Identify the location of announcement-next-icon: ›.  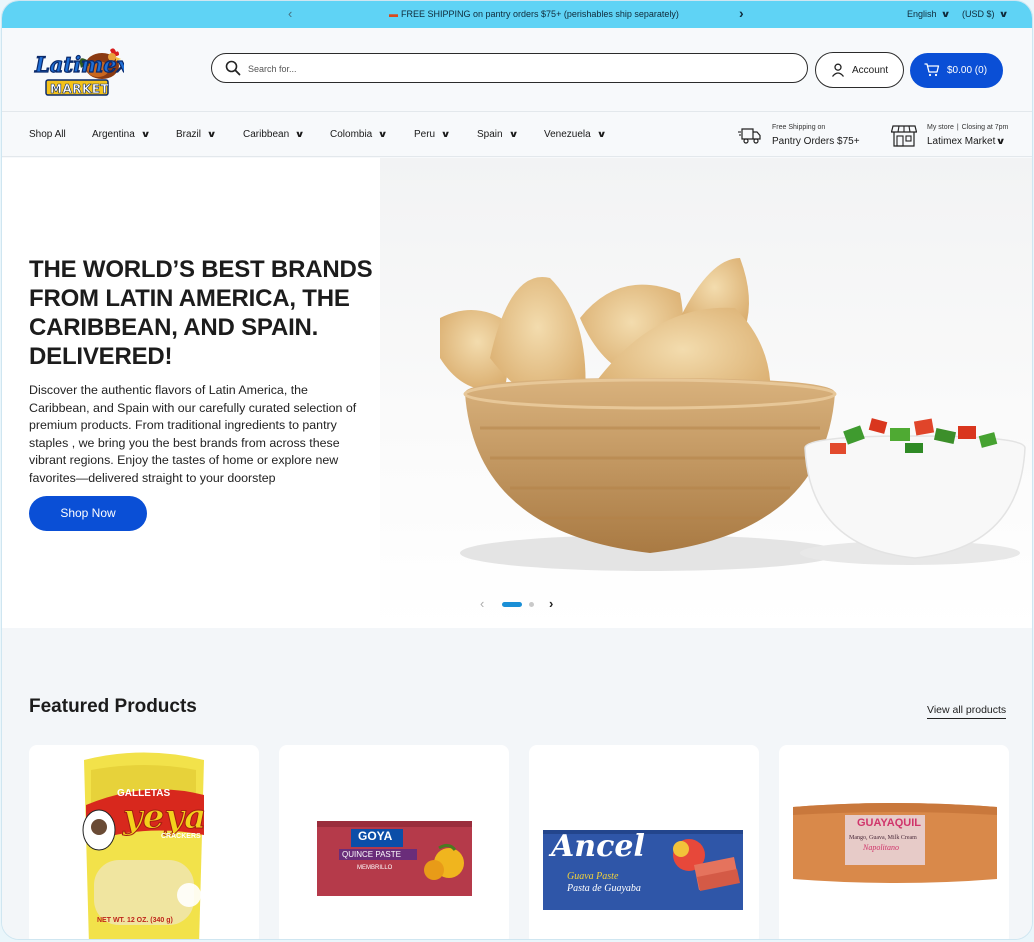
(741, 13).